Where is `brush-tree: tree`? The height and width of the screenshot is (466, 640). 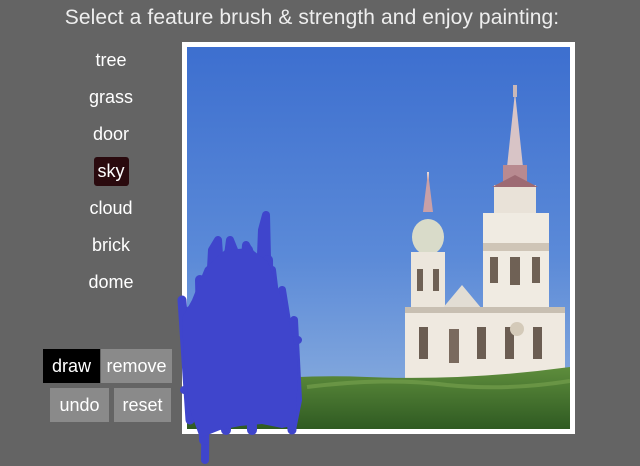
brush-tree: tree is located at coordinates (110, 62).